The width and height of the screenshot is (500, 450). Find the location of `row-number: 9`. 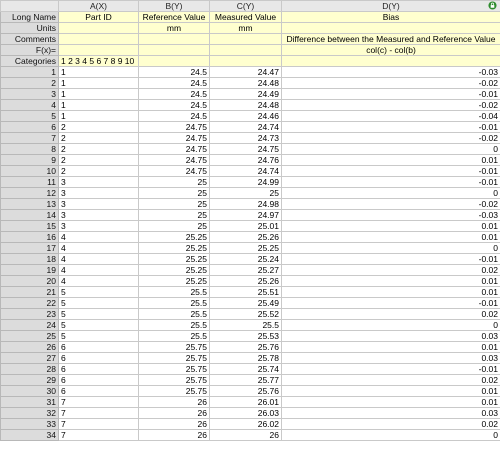

row-number: 9 is located at coordinates (29, 160).